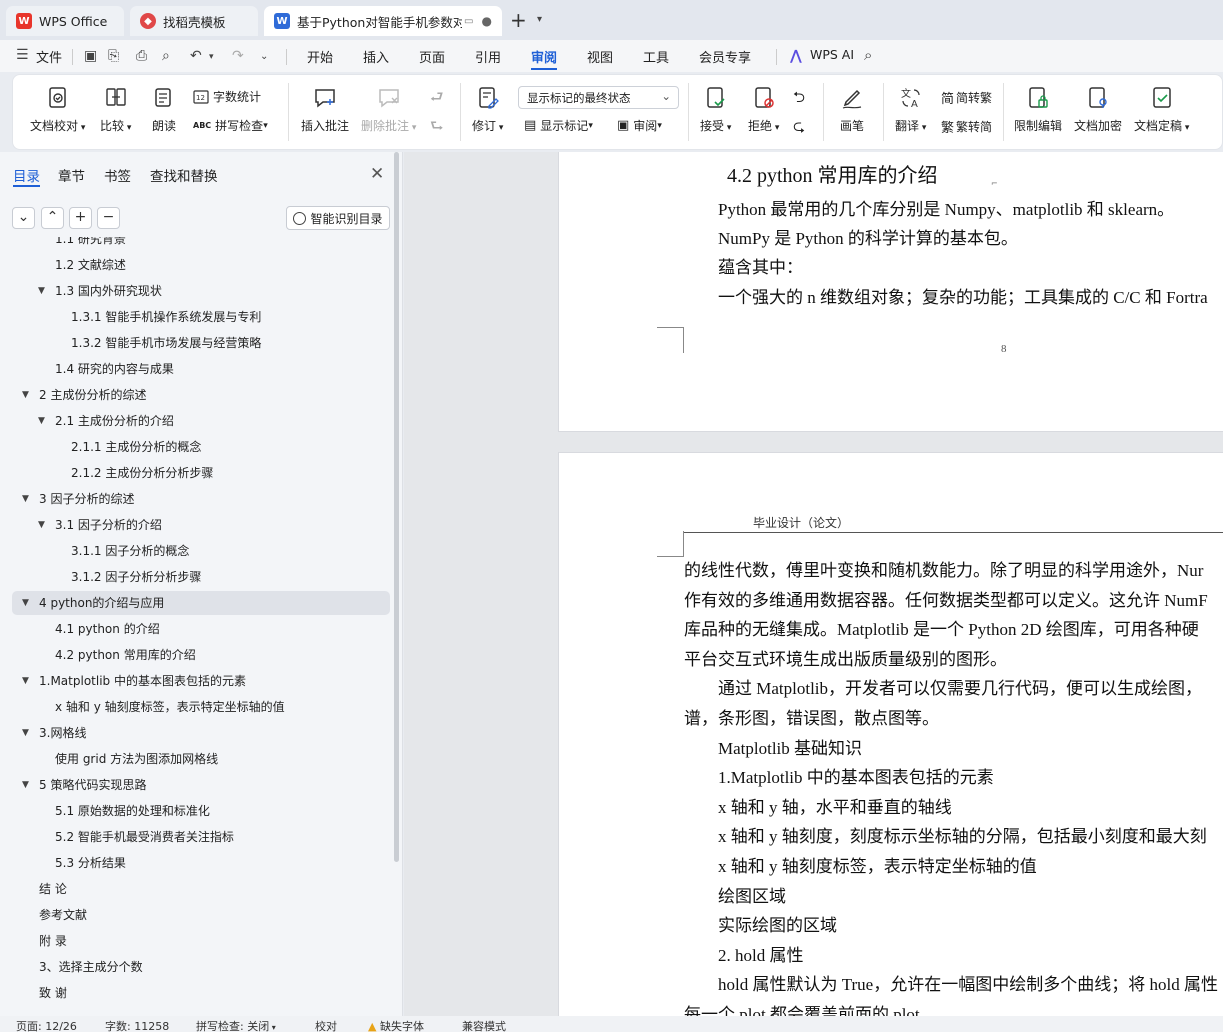 The width and height of the screenshot is (1223, 1032). Describe the element at coordinates (201, 343) in the screenshot. I see `toc-item: 1.3.2 智能手机市场发展与经营策略` at that location.